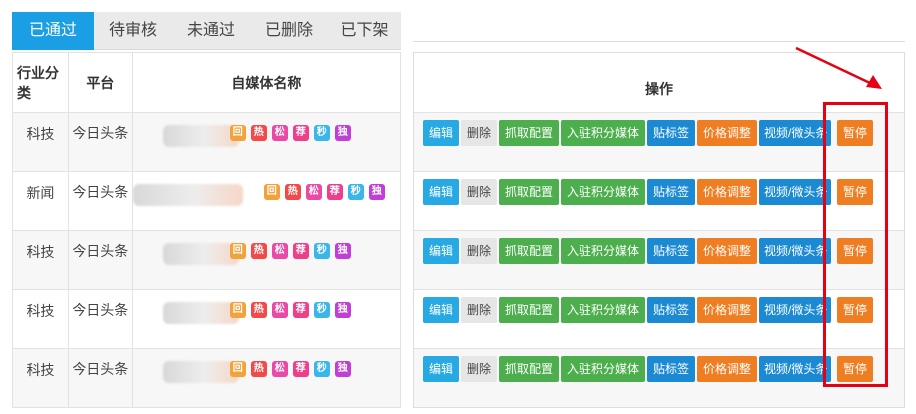 The width and height of the screenshot is (916, 414). What do you see at coordinates (133, 31) in the screenshot?
I see `tab-pending: 待审核` at bounding box center [133, 31].